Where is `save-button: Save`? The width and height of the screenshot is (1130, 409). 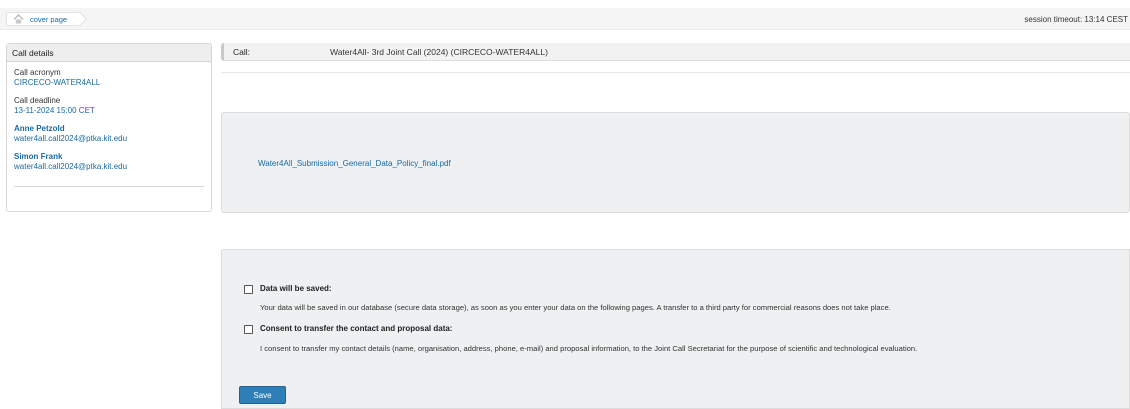 save-button: Save is located at coordinates (262, 395).